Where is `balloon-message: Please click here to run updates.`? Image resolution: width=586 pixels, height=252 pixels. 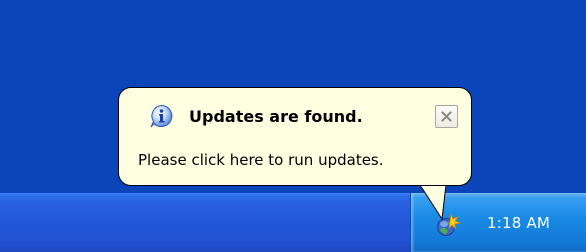
balloon-message: Please click here to run updates. is located at coordinates (261, 160).